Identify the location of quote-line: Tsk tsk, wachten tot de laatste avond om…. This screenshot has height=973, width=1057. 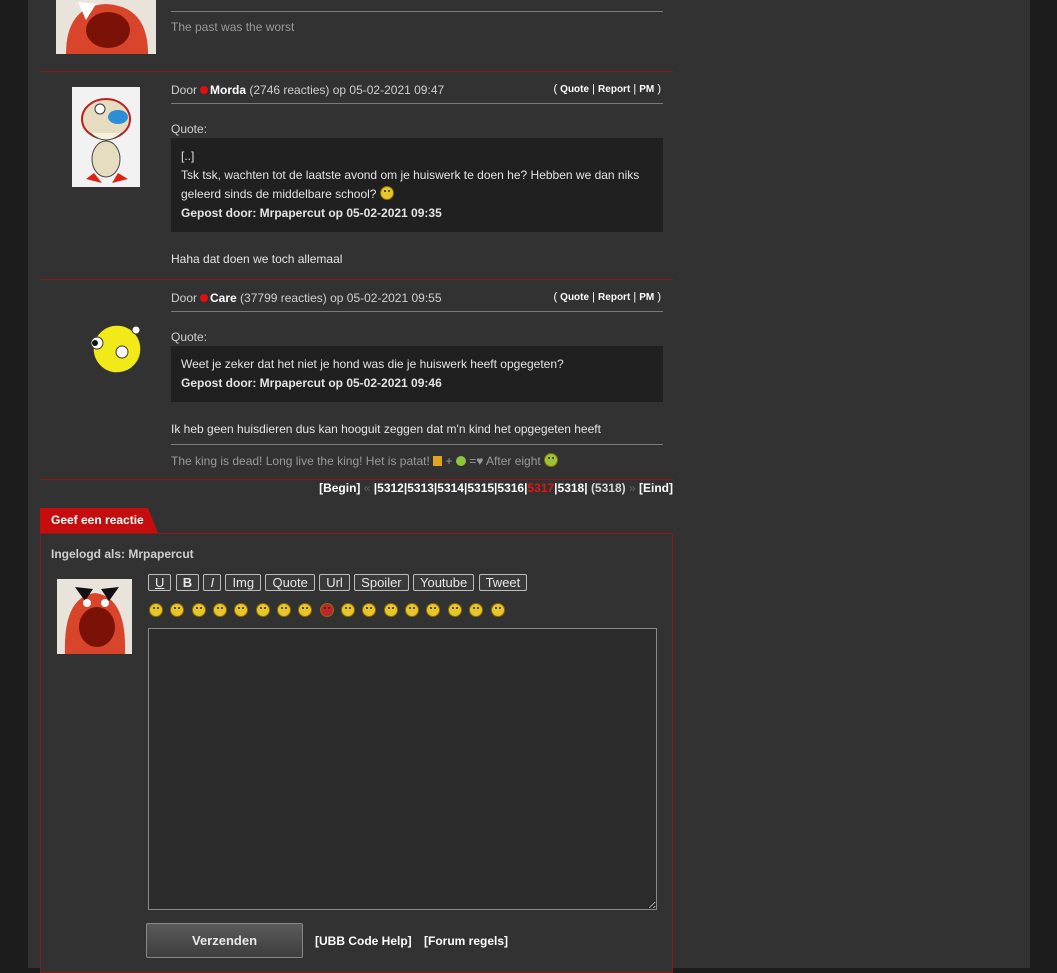
(410, 175).